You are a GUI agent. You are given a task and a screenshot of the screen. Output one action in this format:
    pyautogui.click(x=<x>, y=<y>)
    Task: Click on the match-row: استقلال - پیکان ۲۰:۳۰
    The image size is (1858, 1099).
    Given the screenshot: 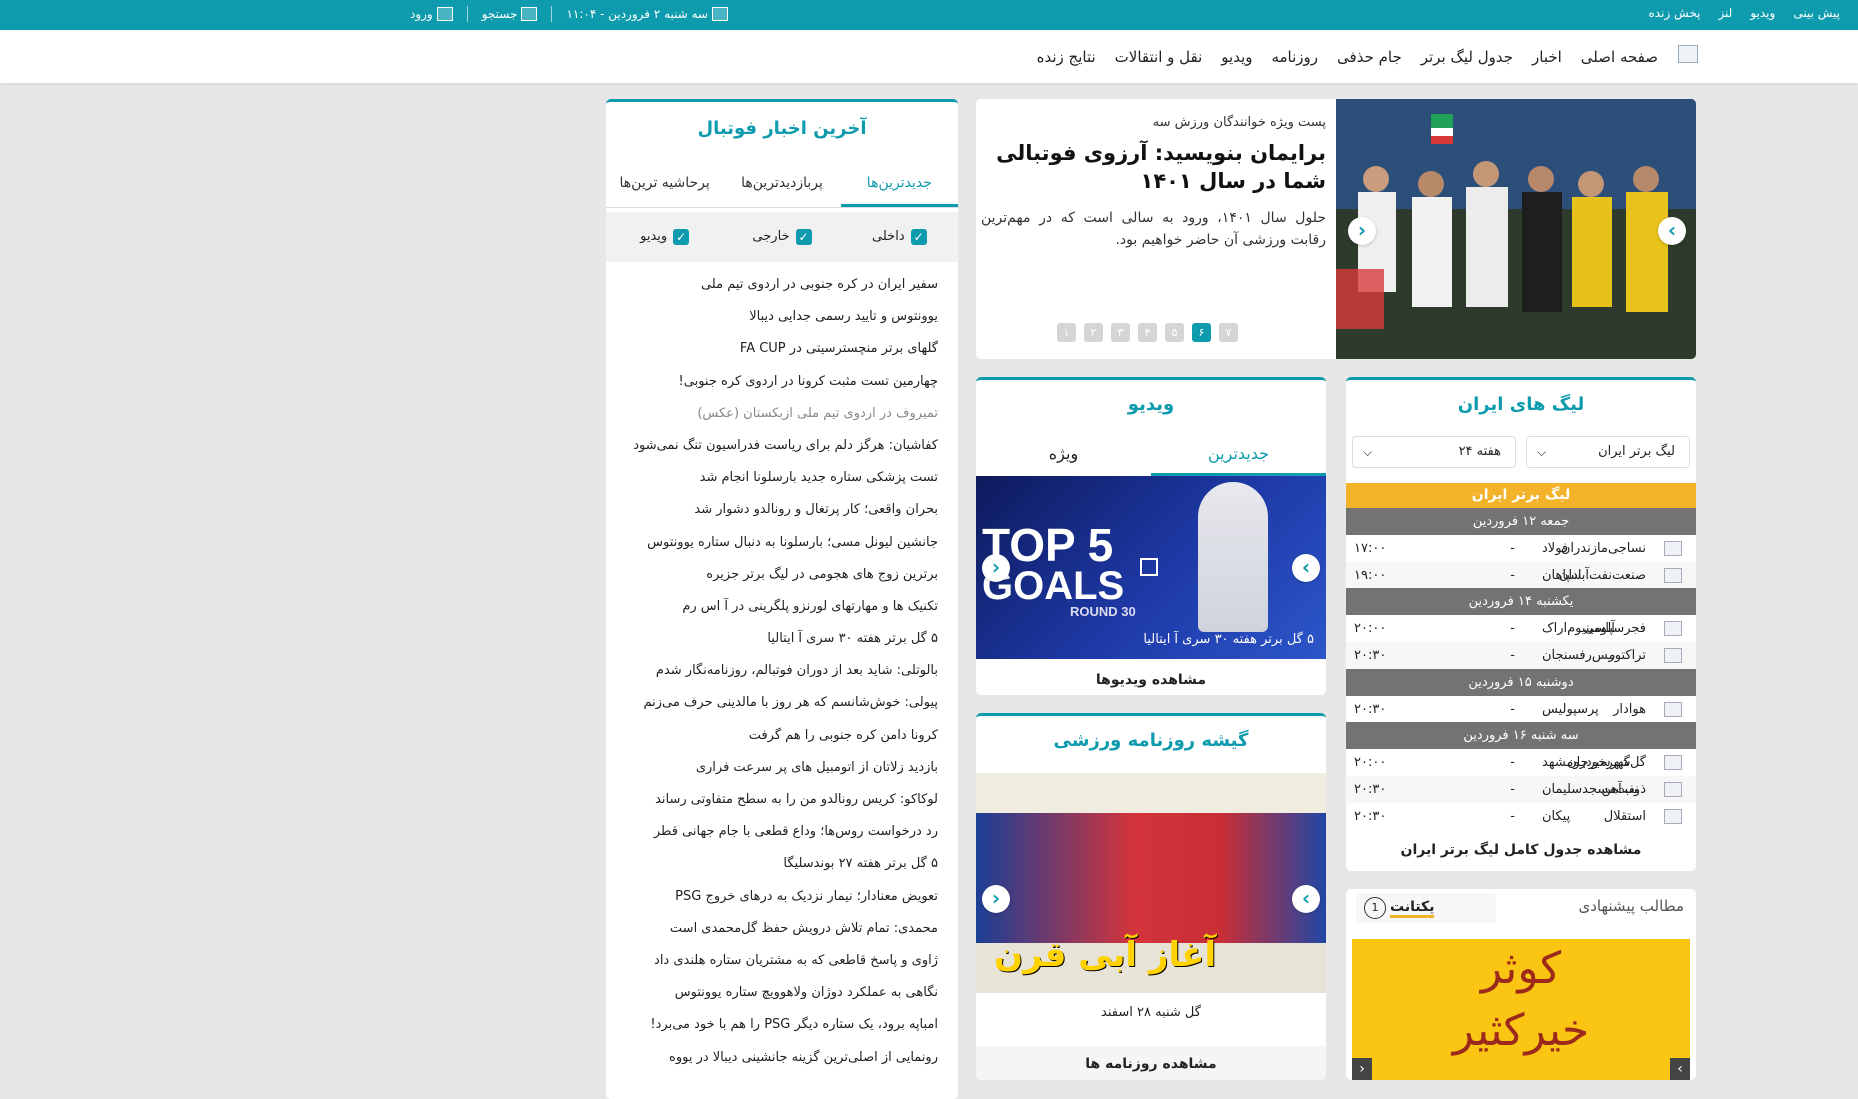 What is the action you would take?
    pyautogui.click(x=1521, y=816)
    